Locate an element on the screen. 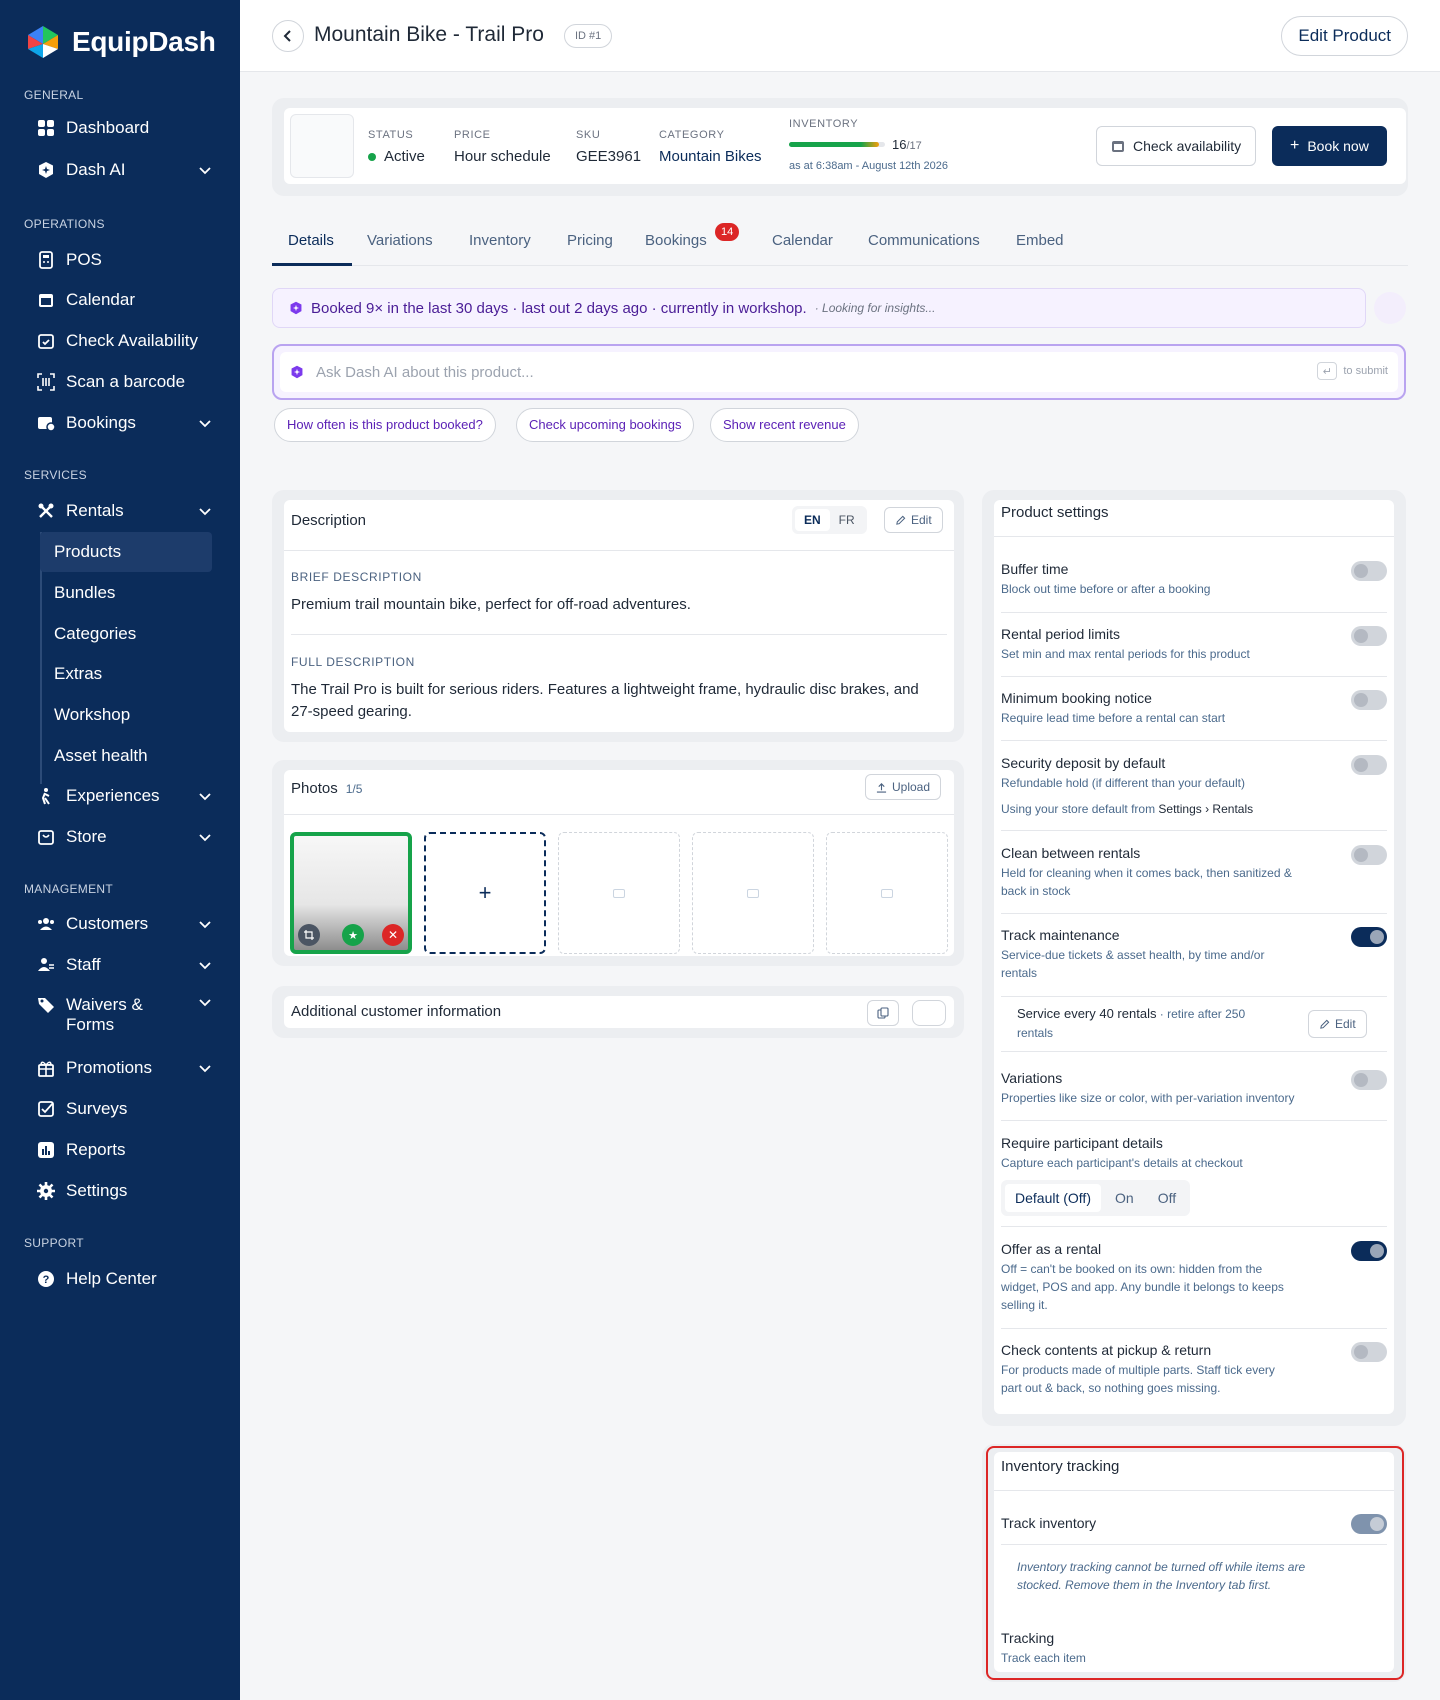 Image resolution: width=1440 pixels, height=1700 pixels. upload-icon is located at coordinates (881, 787).